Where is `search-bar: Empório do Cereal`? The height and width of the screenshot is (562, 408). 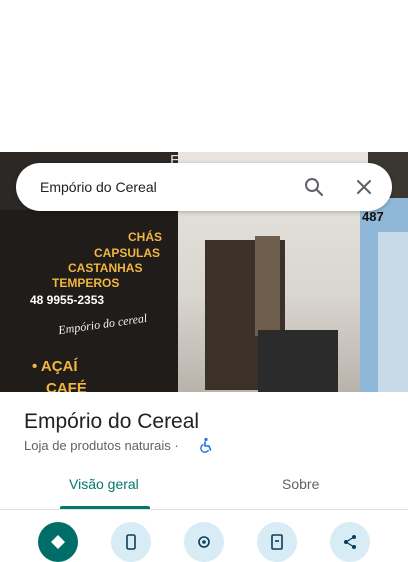 search-bar: Empório do Cereal is located at coordinates (204, 187).